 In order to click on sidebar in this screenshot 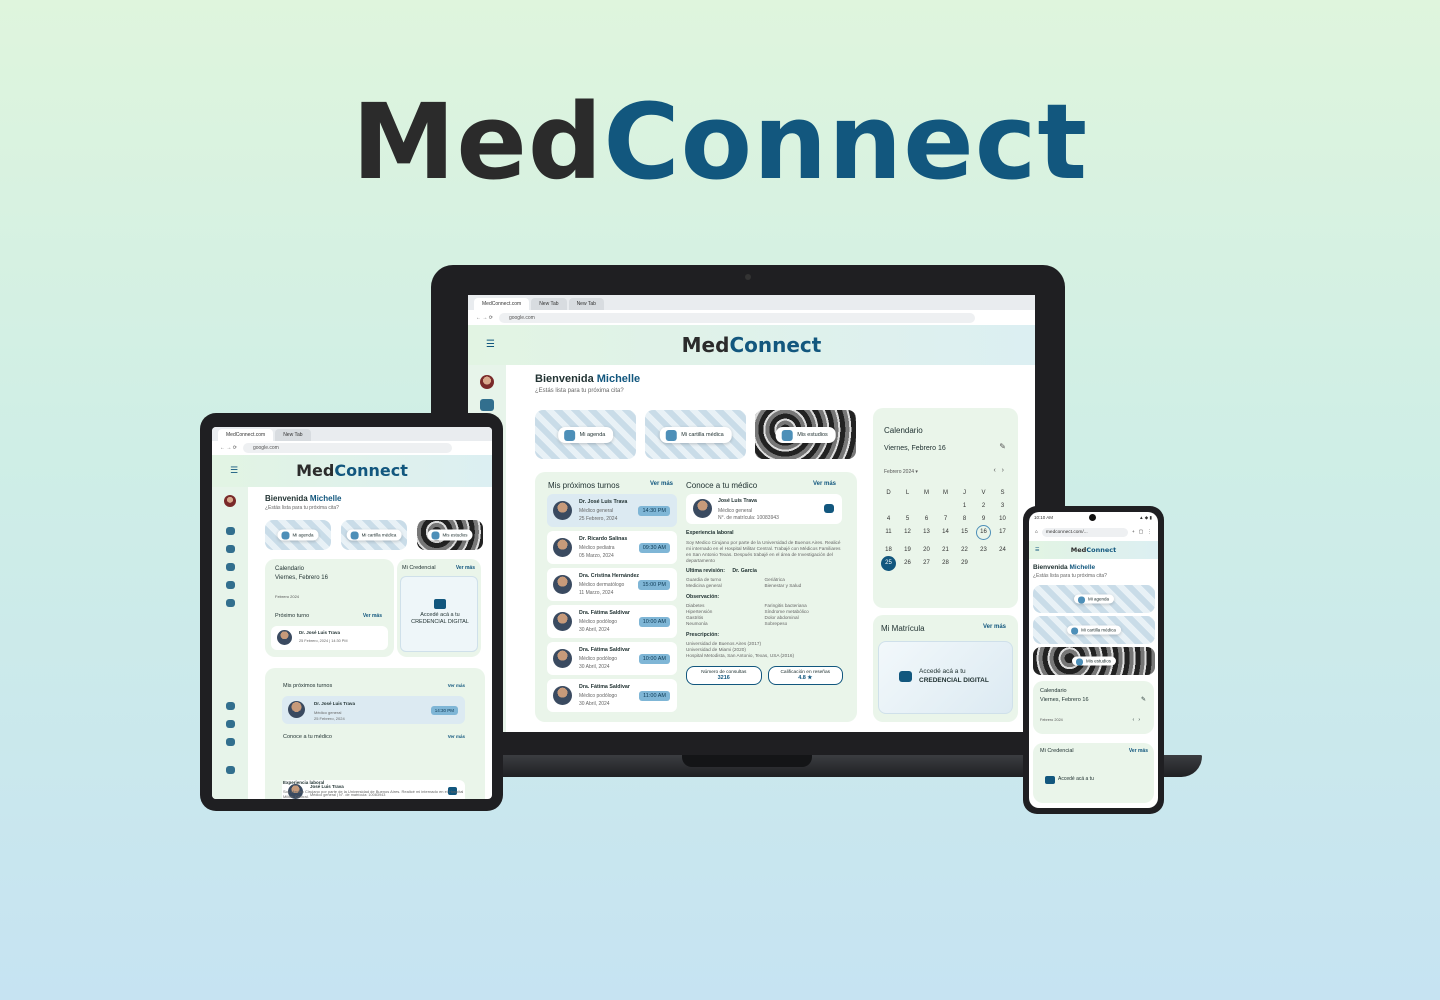, I will do `click(230, 643)`.